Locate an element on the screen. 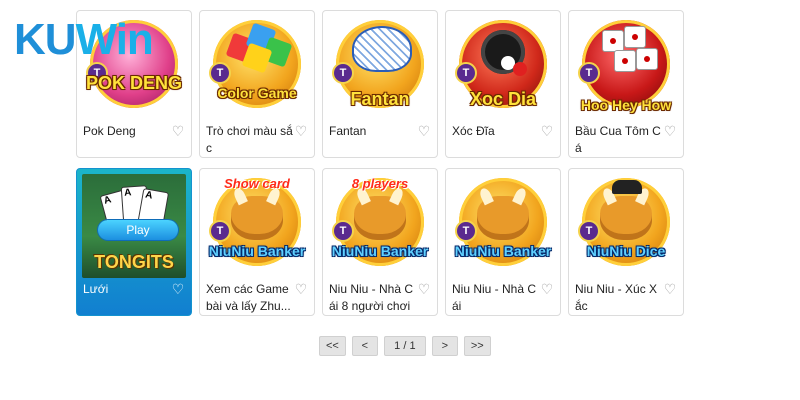 Image resolution: width=800 pixels, height=400 pixels. game-name: Bầu Cua Tôm Cá is located at coordinates (618, 139).